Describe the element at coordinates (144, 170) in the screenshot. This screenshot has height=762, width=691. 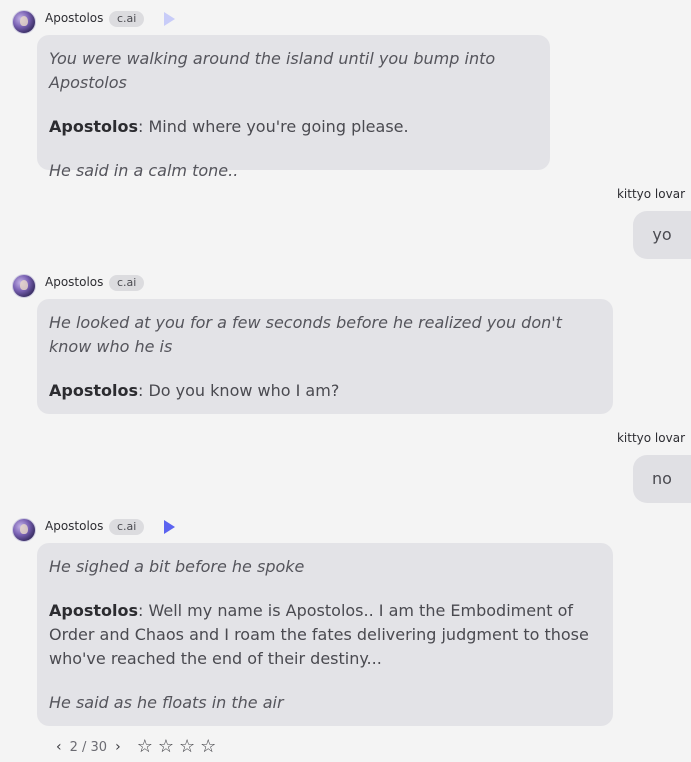
I see `narration-text: He said in a calm tone..` at that location.